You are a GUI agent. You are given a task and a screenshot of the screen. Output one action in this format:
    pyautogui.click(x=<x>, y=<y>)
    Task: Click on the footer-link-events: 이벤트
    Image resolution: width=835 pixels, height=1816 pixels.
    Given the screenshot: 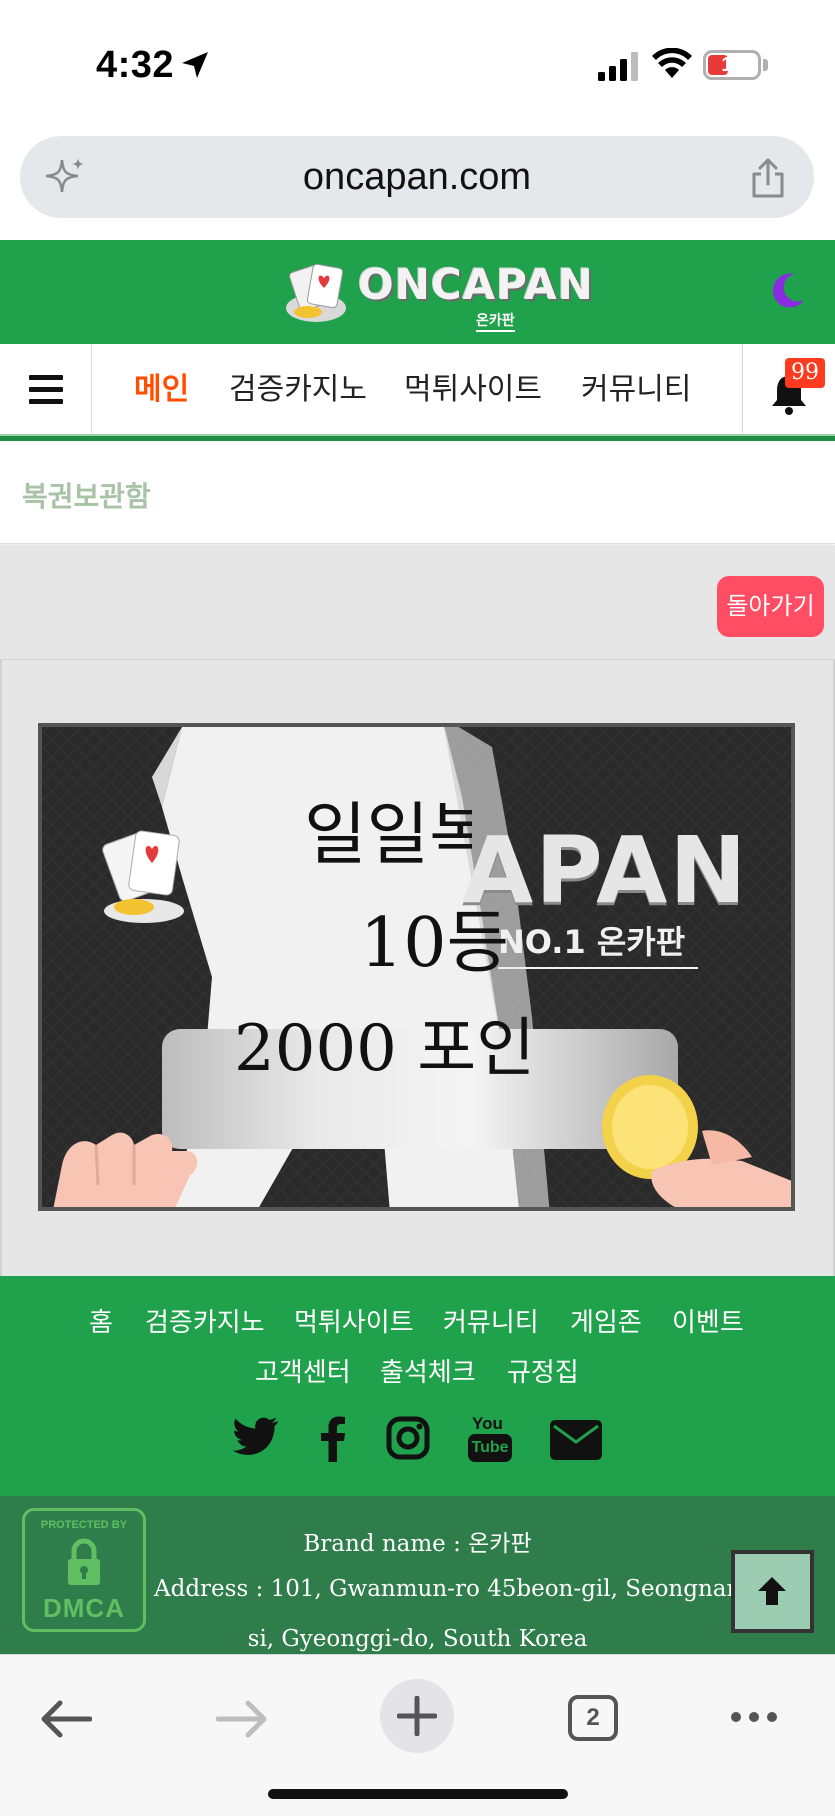 What is the action you would take?
    pyautogui.click(x=708, y=1320)
    